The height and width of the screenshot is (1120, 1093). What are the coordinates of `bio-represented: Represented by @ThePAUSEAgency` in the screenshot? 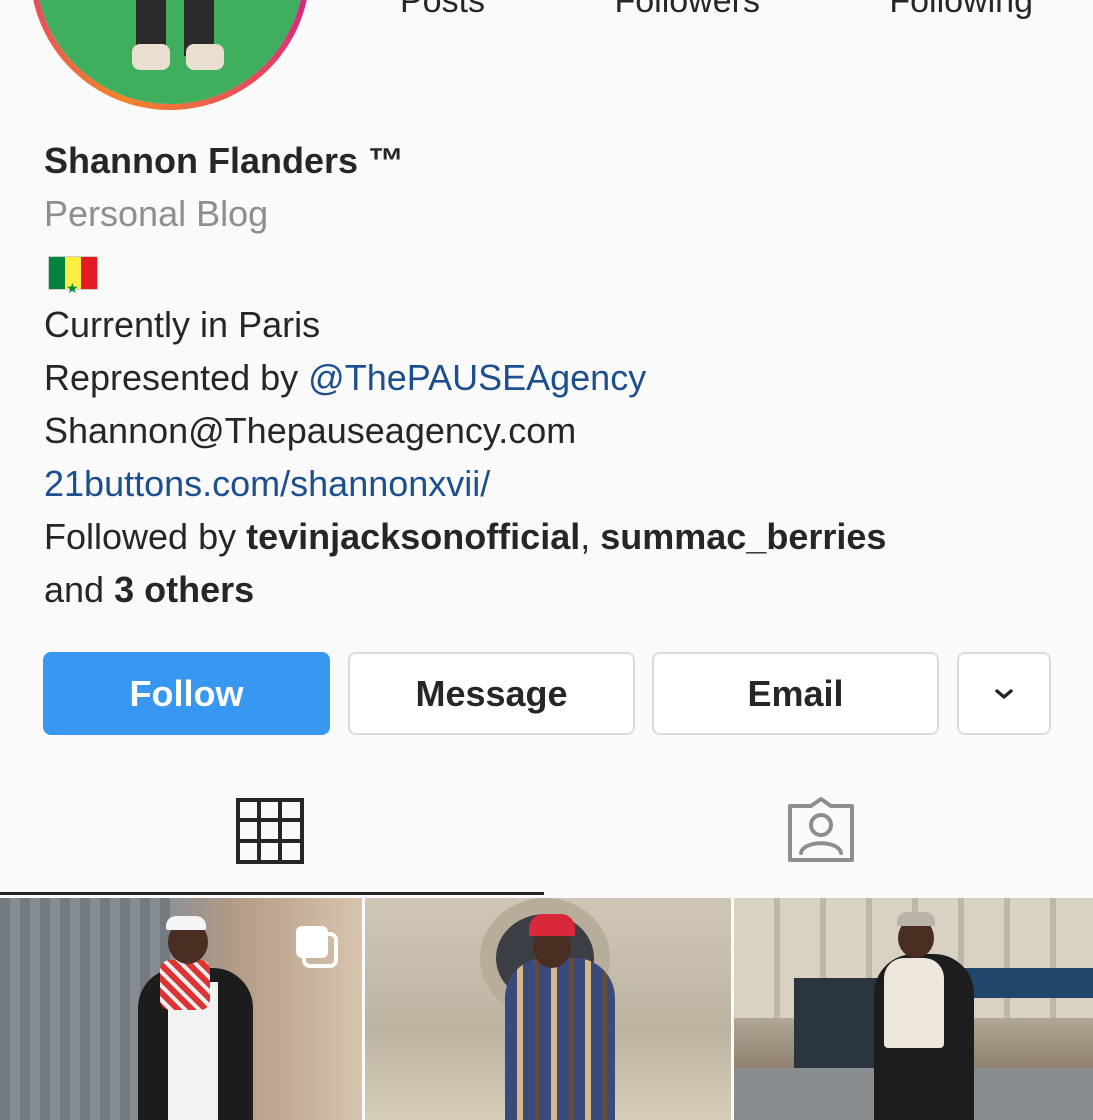 It's located at (465, 377).